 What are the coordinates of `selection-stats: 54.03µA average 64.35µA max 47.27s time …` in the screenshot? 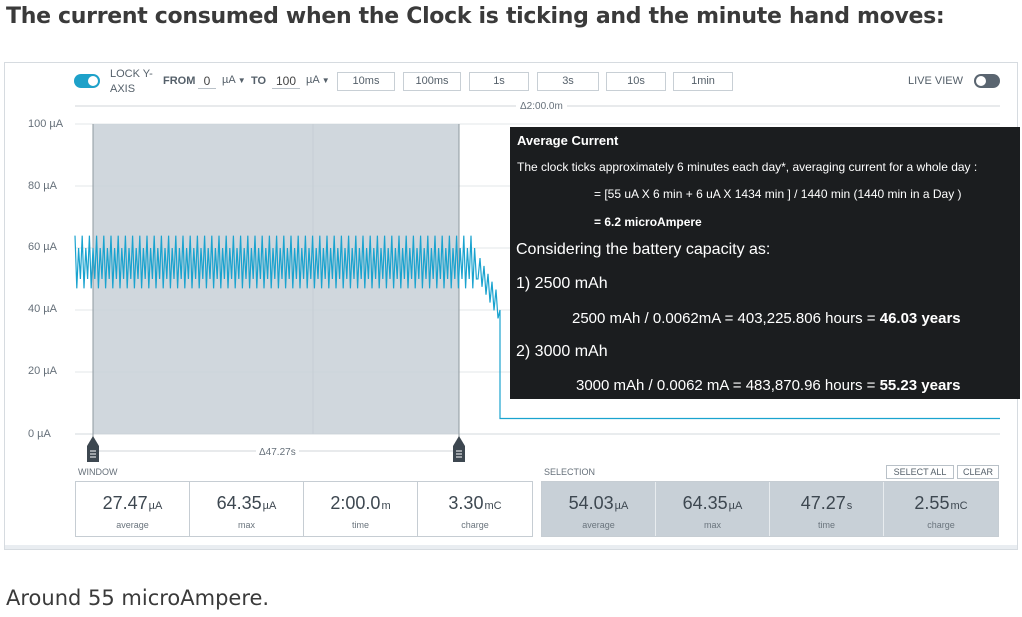 It's located at (770, 509).